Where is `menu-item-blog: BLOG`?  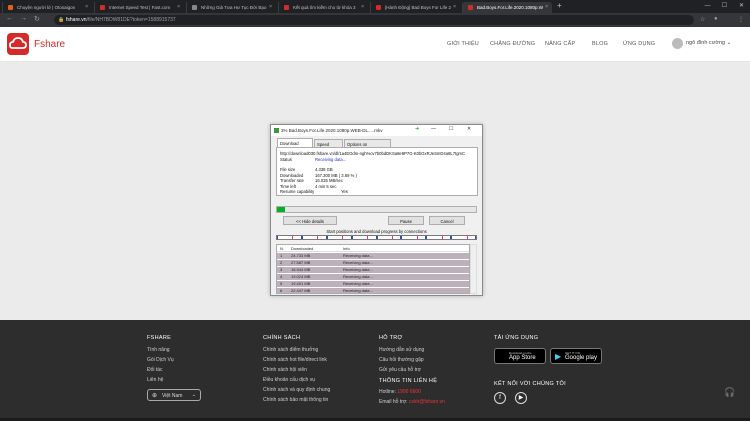
menu-item-blog: BLOG is located at coordinates (600, 44).